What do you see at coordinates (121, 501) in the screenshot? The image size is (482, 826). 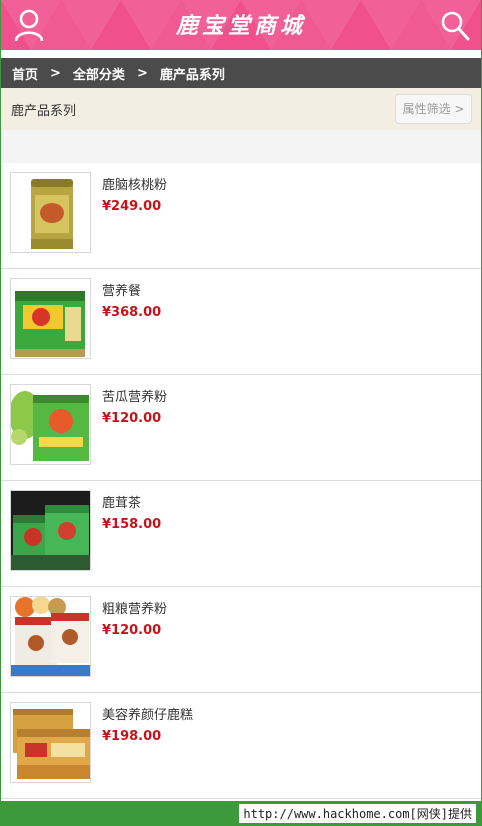 I see `product-name: 鹿茸茶` at bounding box center [121, 501].